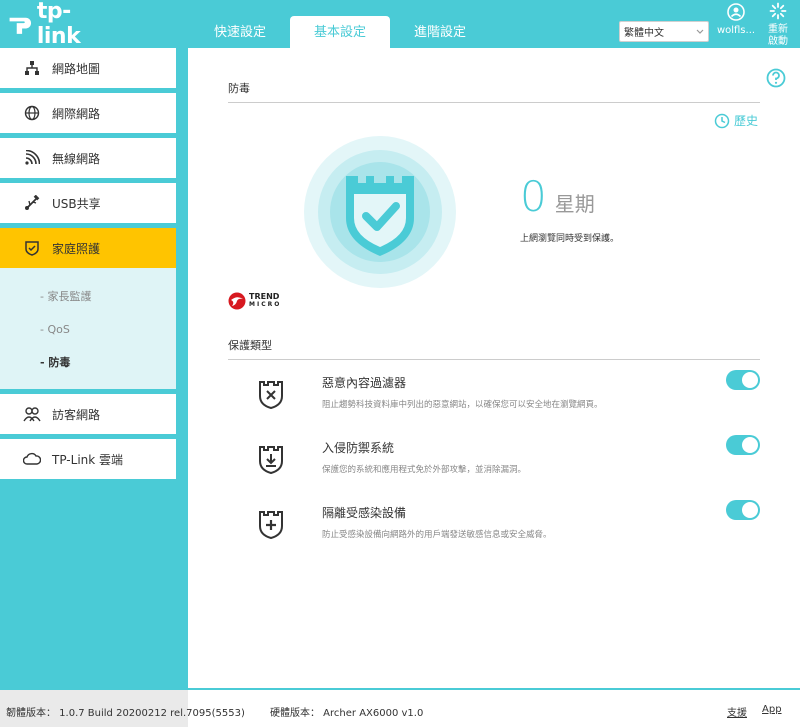  I want to click on sidebar-item-homecare: 家庭照護, so click(88, 248).